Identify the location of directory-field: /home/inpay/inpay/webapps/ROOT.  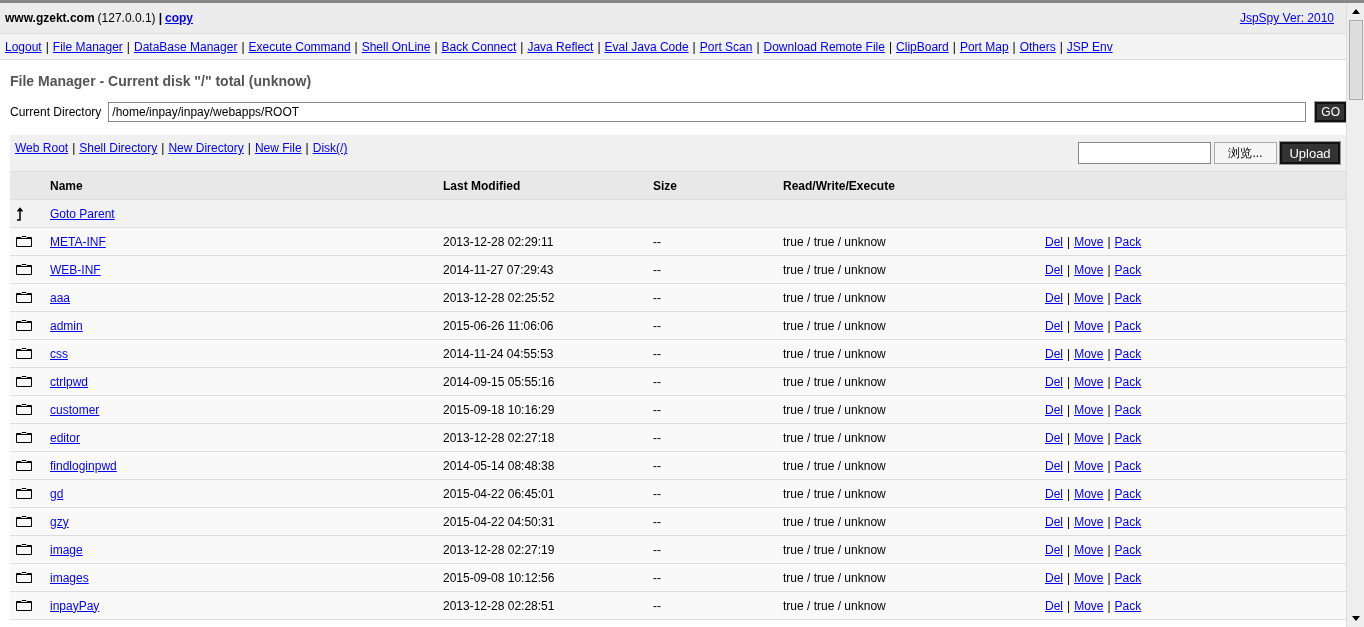
(707, 112).